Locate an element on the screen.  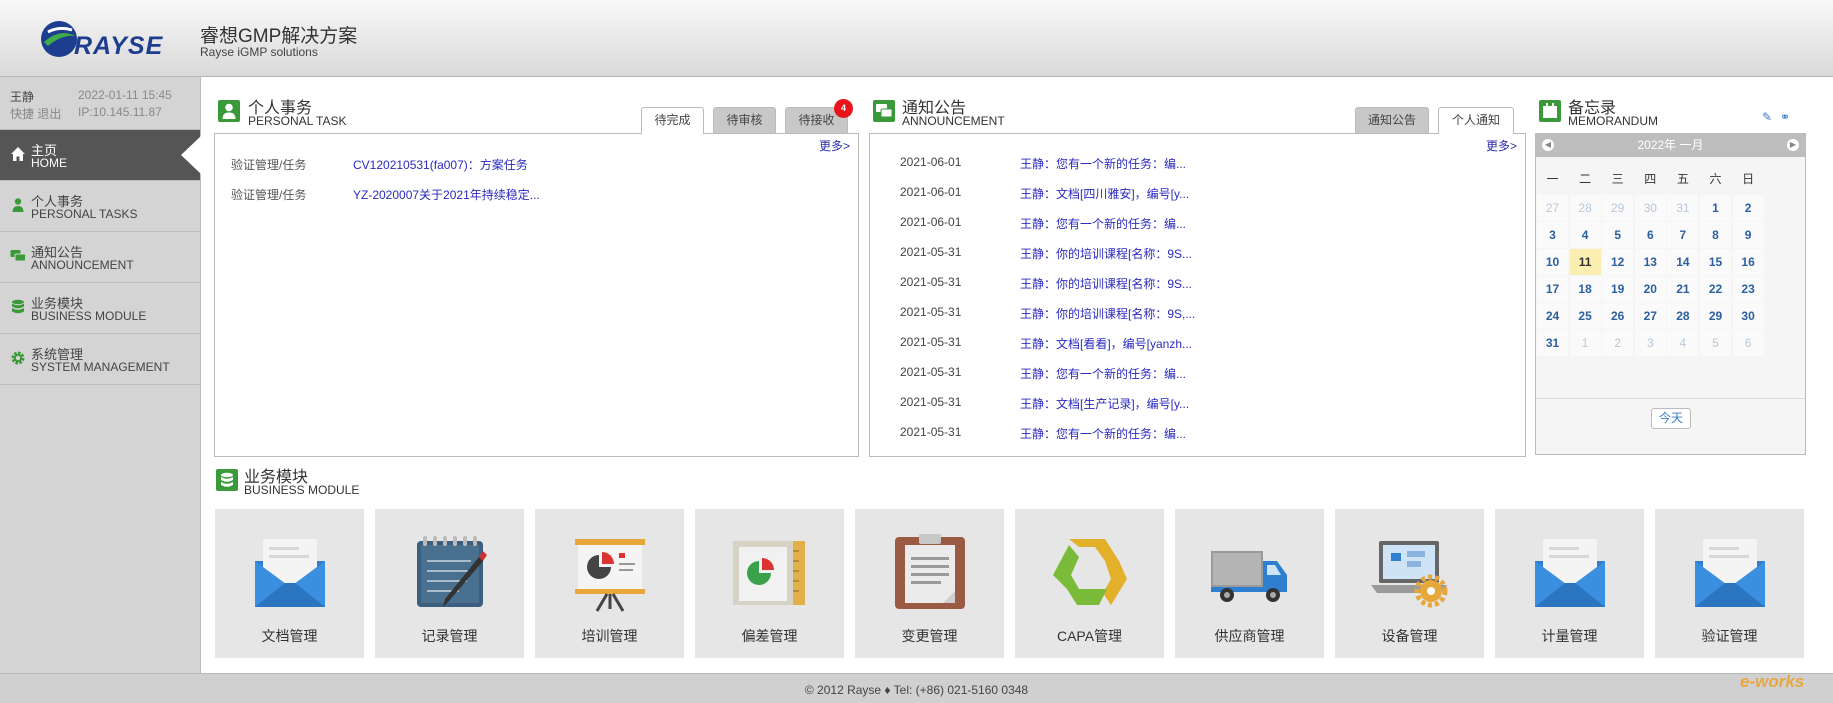
calendar-day: 24 is located at coordinates (1552, 316).